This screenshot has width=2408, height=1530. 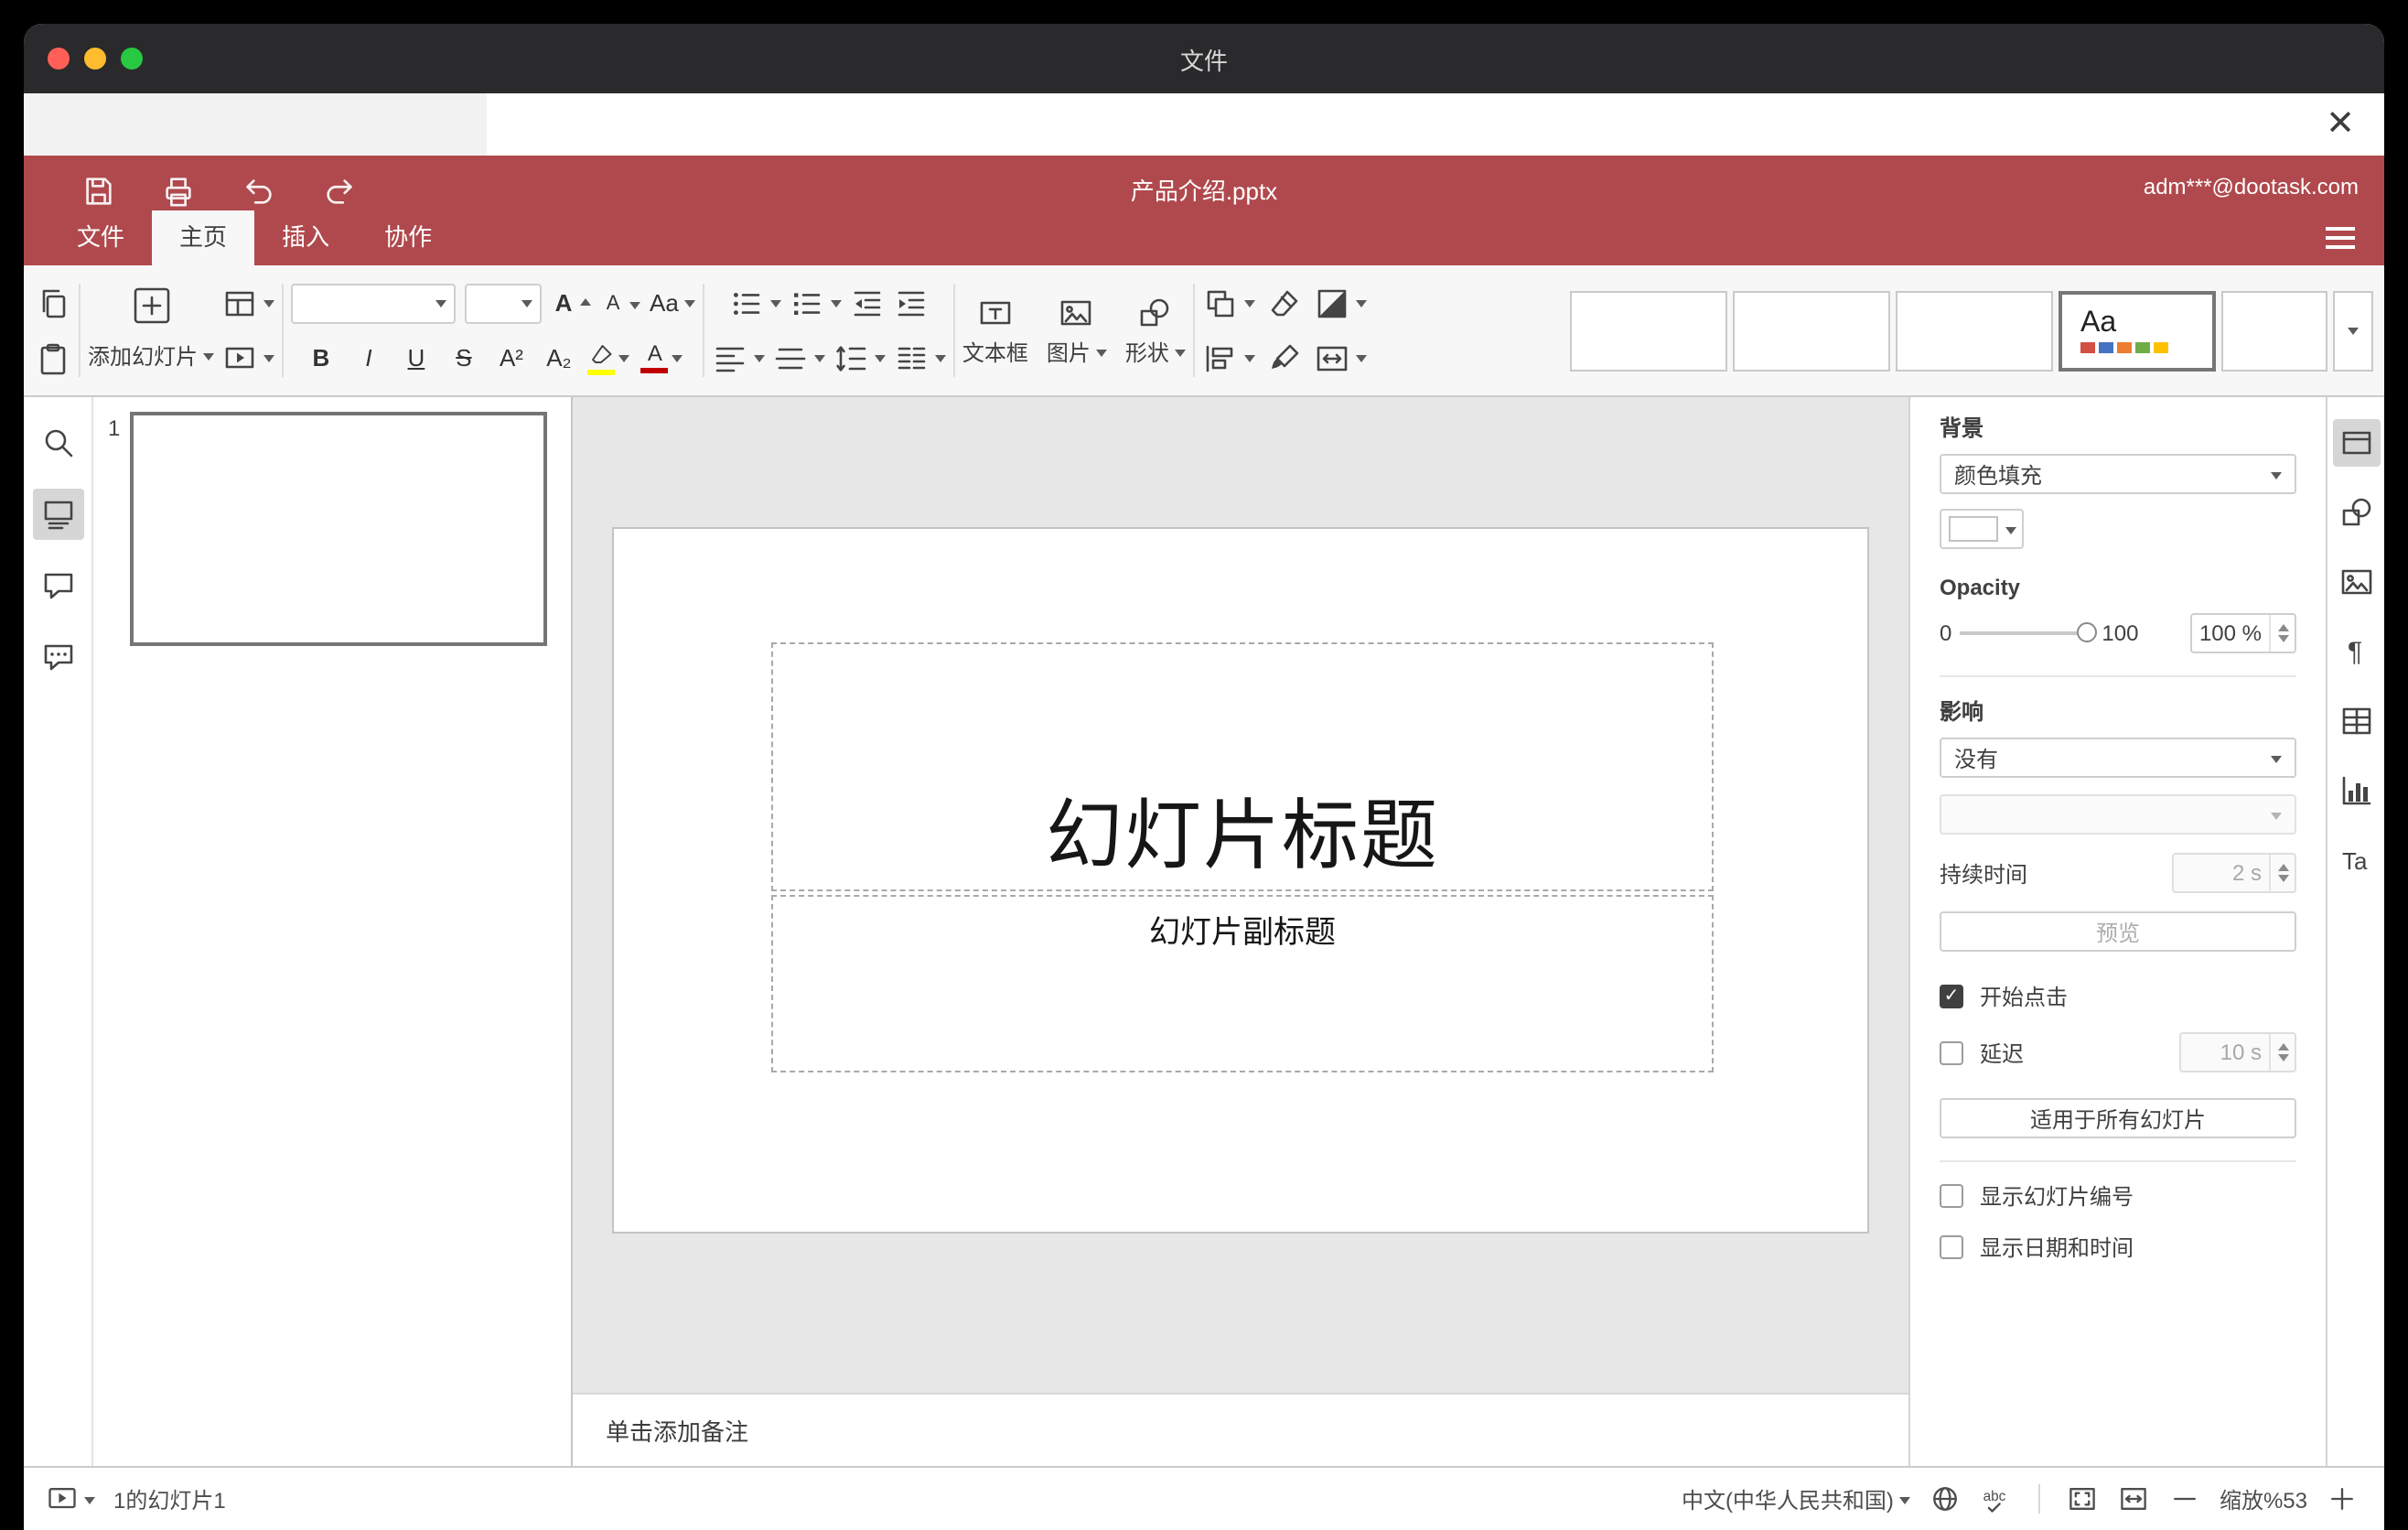 What do you see at coordinates (1951, 1052) in the screenshot?
I see `delay-checkbox` at bounding box center [1951, 1052].